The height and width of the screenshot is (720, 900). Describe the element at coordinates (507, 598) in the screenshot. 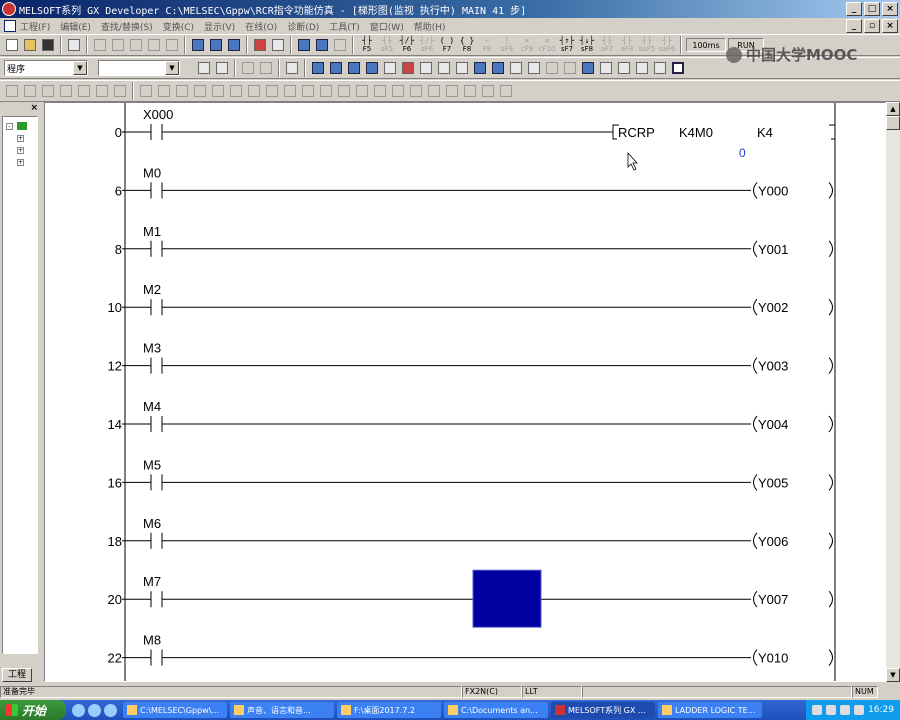

I see `edit-cursor` at that location.